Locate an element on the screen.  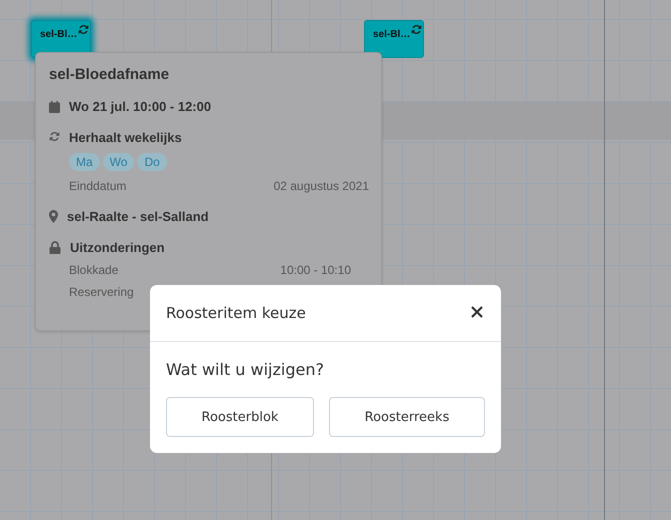
choice-button: Roosterreeks is located at coordinates (407, 417).